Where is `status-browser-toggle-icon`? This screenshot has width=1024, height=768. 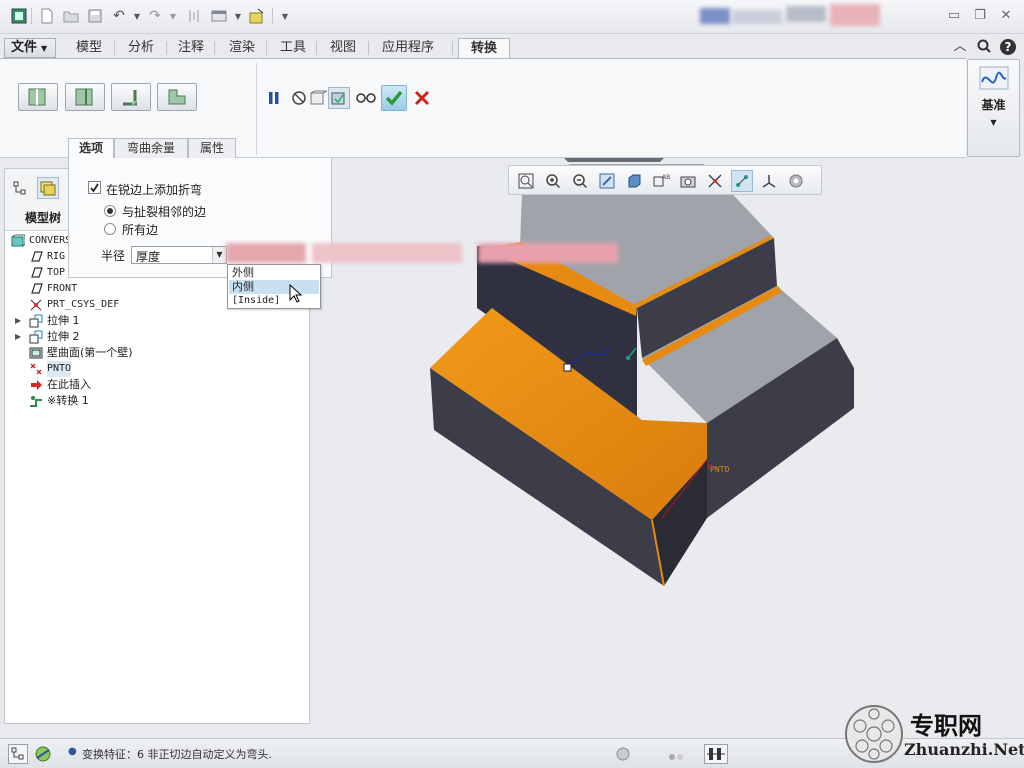
status-browser-toggle-icon is located at coordinates (43, 754).